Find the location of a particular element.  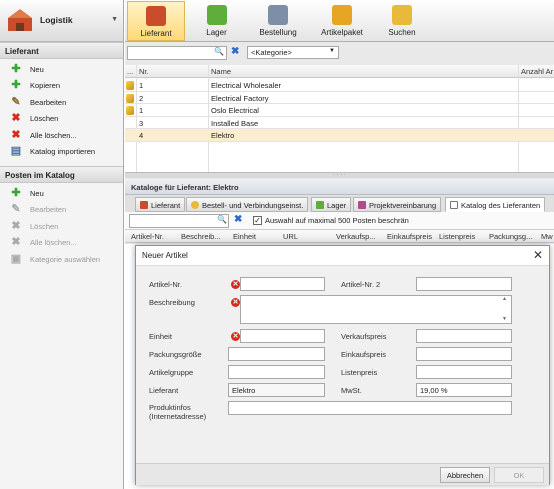

col-artikel-nr: Artikel-Nr. is located at coordinates (147, 236).